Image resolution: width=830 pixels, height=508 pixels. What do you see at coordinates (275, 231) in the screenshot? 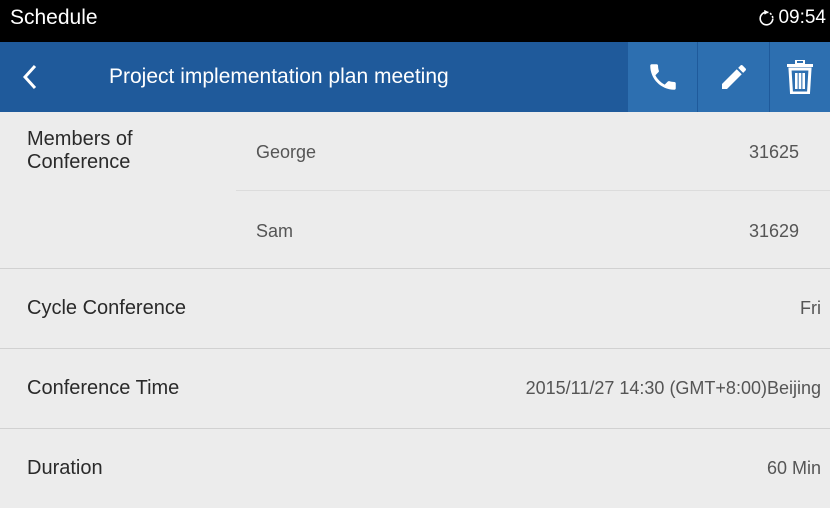
I see `member-name: Sam` at bounding box center [275, 231].